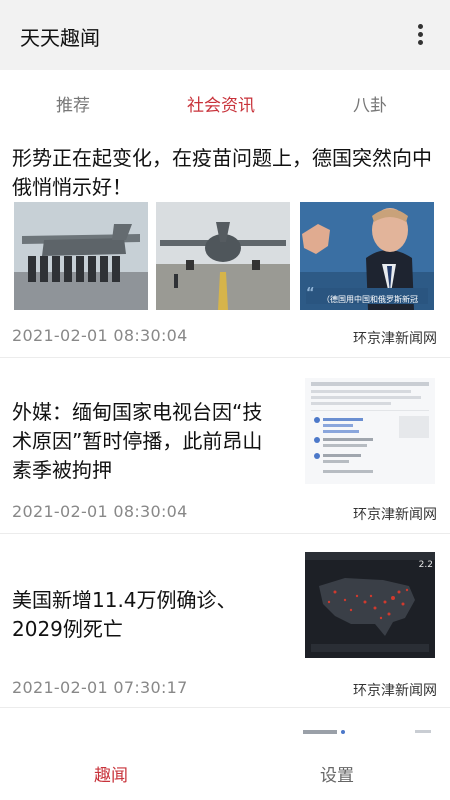 The image size is (450, 800). I want to click on app-title: 天天趣闻, so click(60, 38).